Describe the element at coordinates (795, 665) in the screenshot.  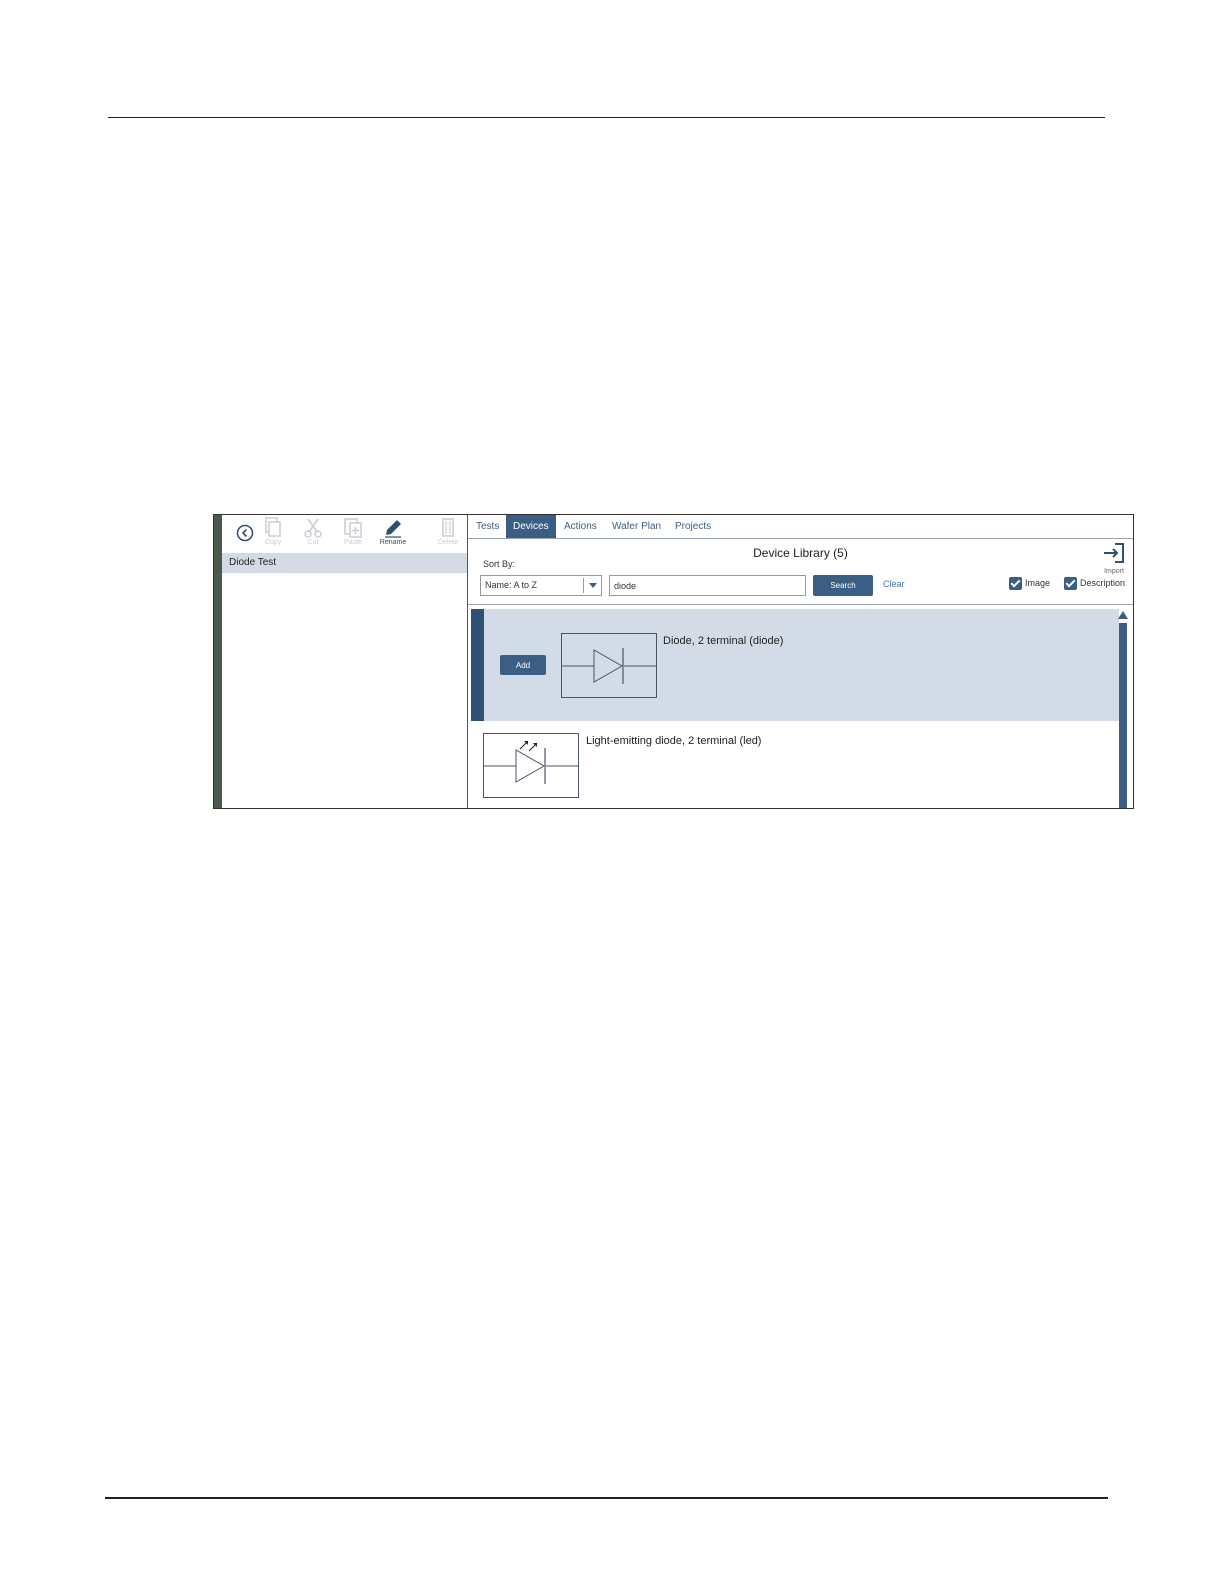
I see `device-row-diode: Add Diode, 2 terminal (diode)` at that location.